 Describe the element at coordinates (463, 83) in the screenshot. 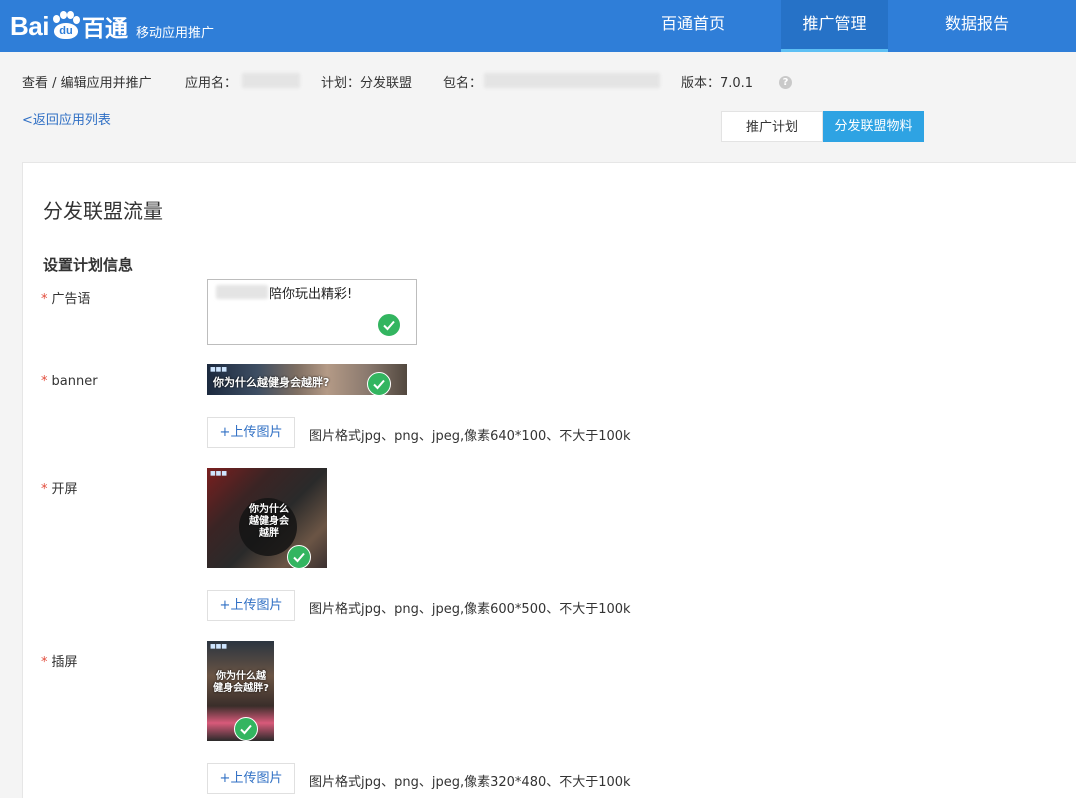

I see `package-label: 包名：` at that location.